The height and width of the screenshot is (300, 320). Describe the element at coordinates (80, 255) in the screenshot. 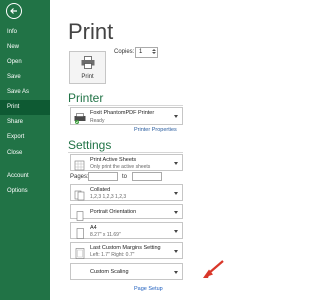

I see `margins-icon` at that location.